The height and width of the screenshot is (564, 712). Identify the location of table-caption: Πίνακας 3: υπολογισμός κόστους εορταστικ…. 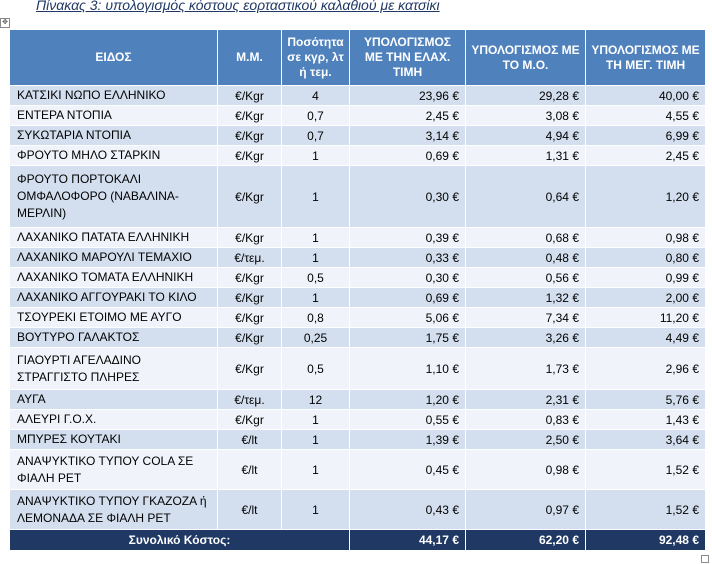
(238, 6).